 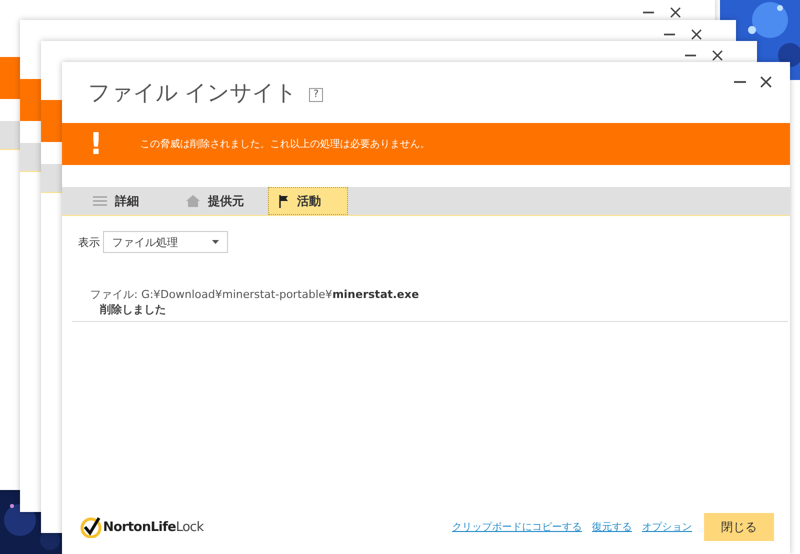 What do you see at coordinates (96, 144) in the screenshot?
I see `warning-icon: !` at bounding box center [96, 144].